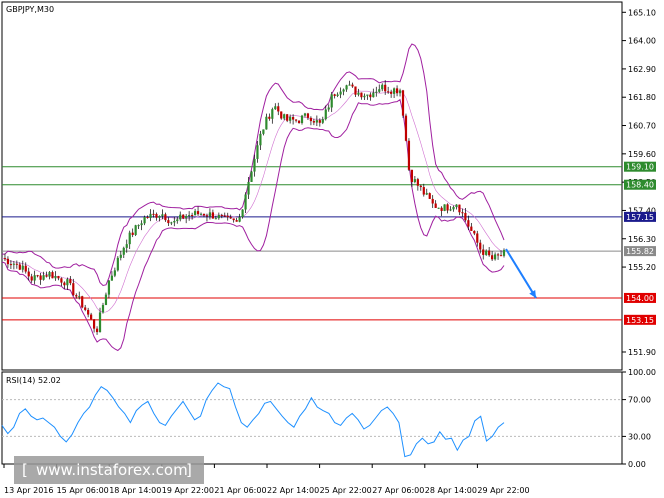  I want to click on time-tick-label: 29 Apr 22:00, so click(503, 490).